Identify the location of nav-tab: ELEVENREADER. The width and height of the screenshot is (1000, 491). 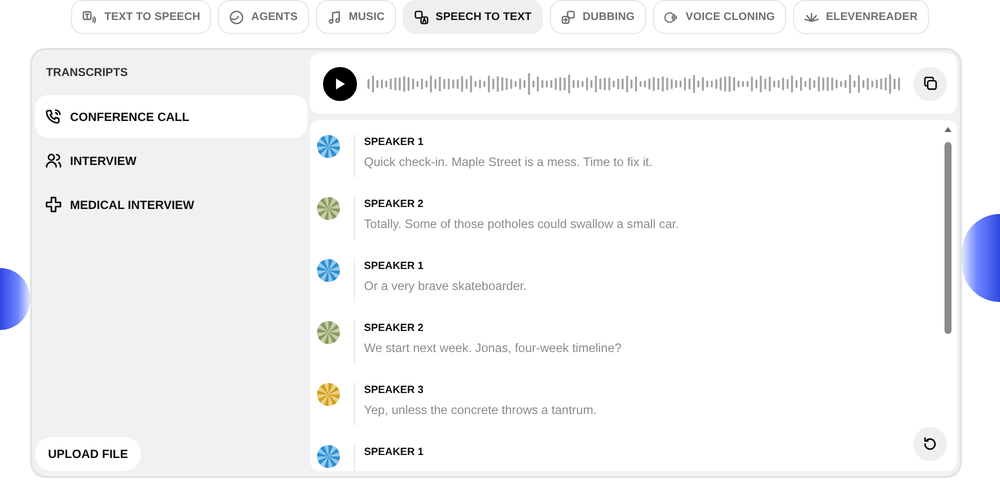
(860, 17).